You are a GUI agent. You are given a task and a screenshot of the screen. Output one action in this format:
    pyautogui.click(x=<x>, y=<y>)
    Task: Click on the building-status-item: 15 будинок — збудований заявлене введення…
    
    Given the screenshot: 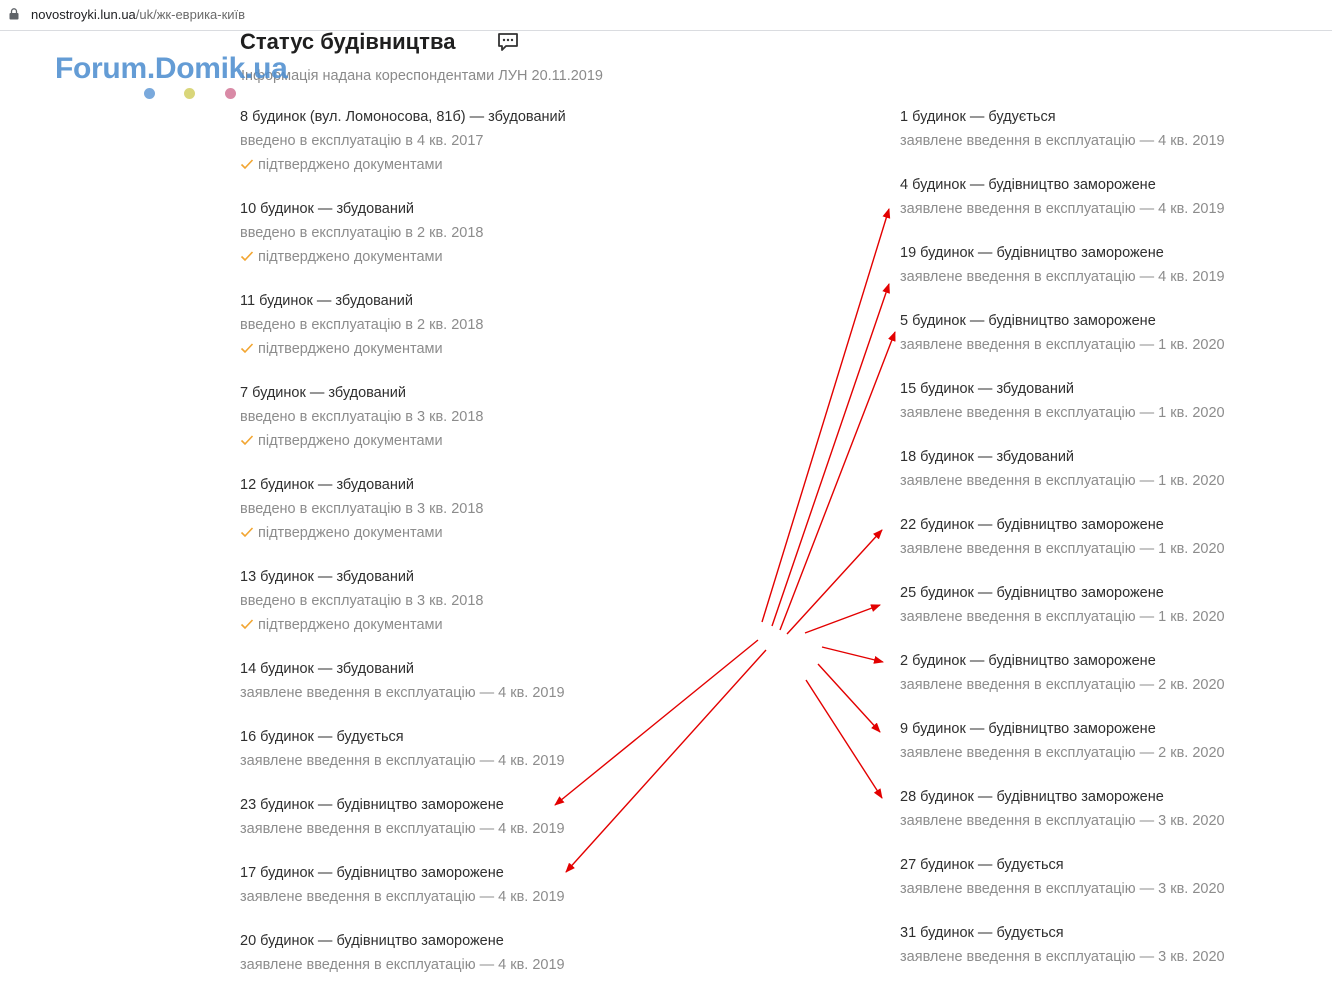 What is the action you would take?
    pyautogui.click(x=1062, y=401)
    